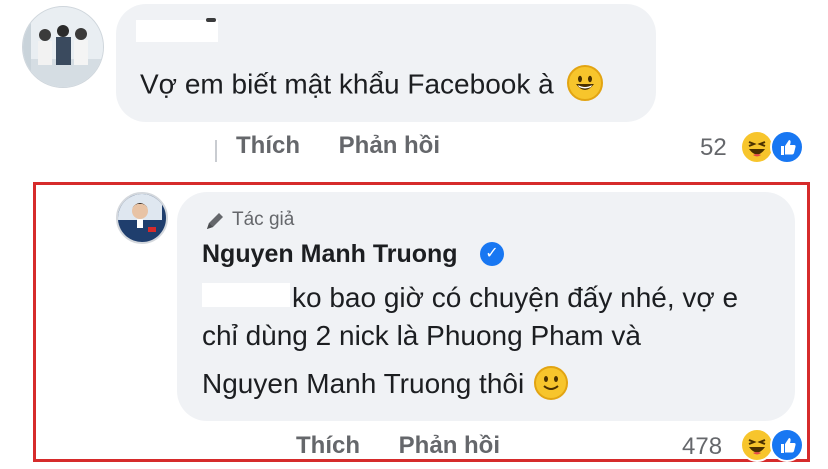  What do you see at coordinates (215, 221) in the screenshot?
I see `pen-icon` at bounding box center [215, 221].